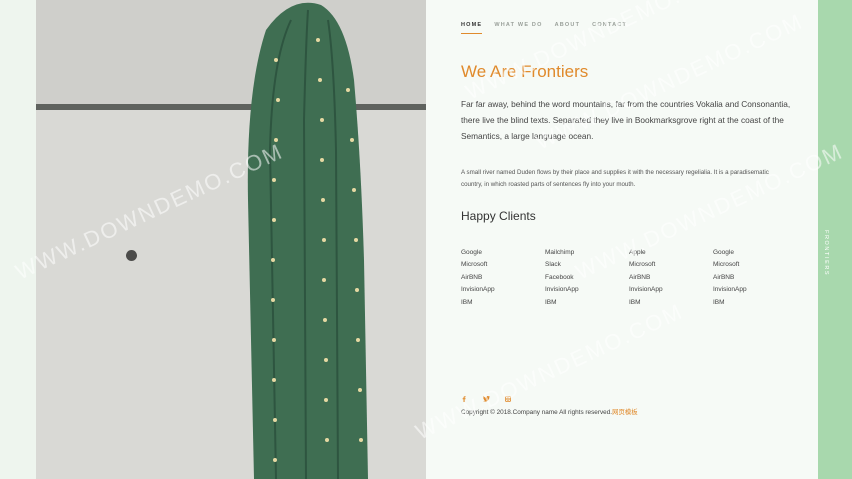  What do you see at coordinates (568, 28) in the screenshot?
I see `nav-about: About` at bounding box center [568, 28].